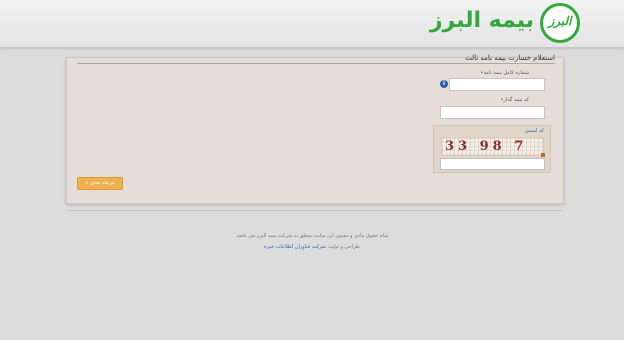 The height and width of the screenshot is (340, 624). Describe the element at coordinates (444, 84) in the screenshot. I see `info-icon: i` at that location.